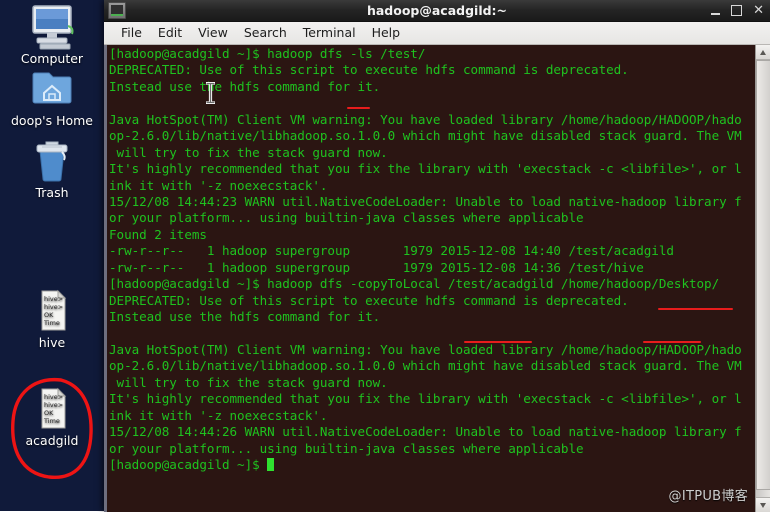 The height and width of the screenshot is (512, 770). I want to click on close-icon: ✕, so click(758, 10).